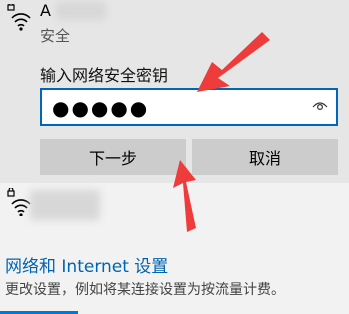  I want to click on security-status: 安全, so click(55, 36).